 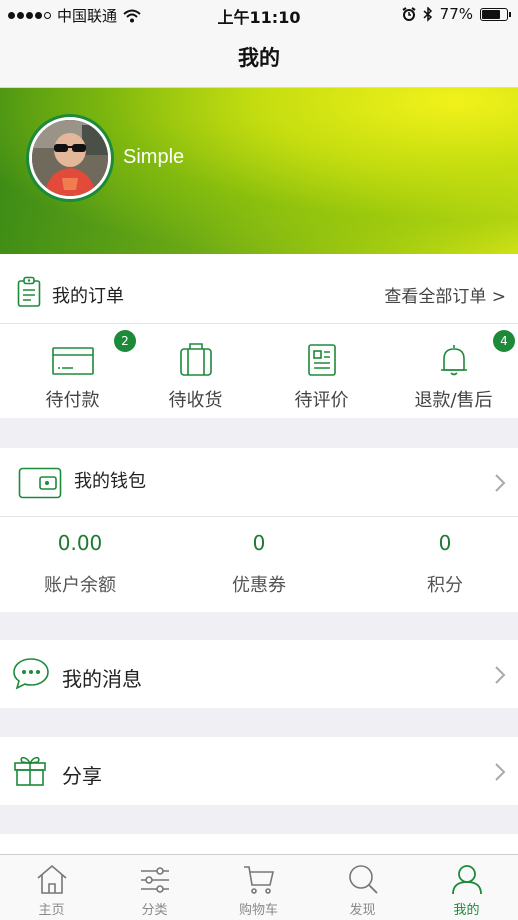 What do you see at coordinates (259, 14) in the screenshot?
I see `status-bar: 中国联通 上午11:10 77%` at bounding box center [259, 14].